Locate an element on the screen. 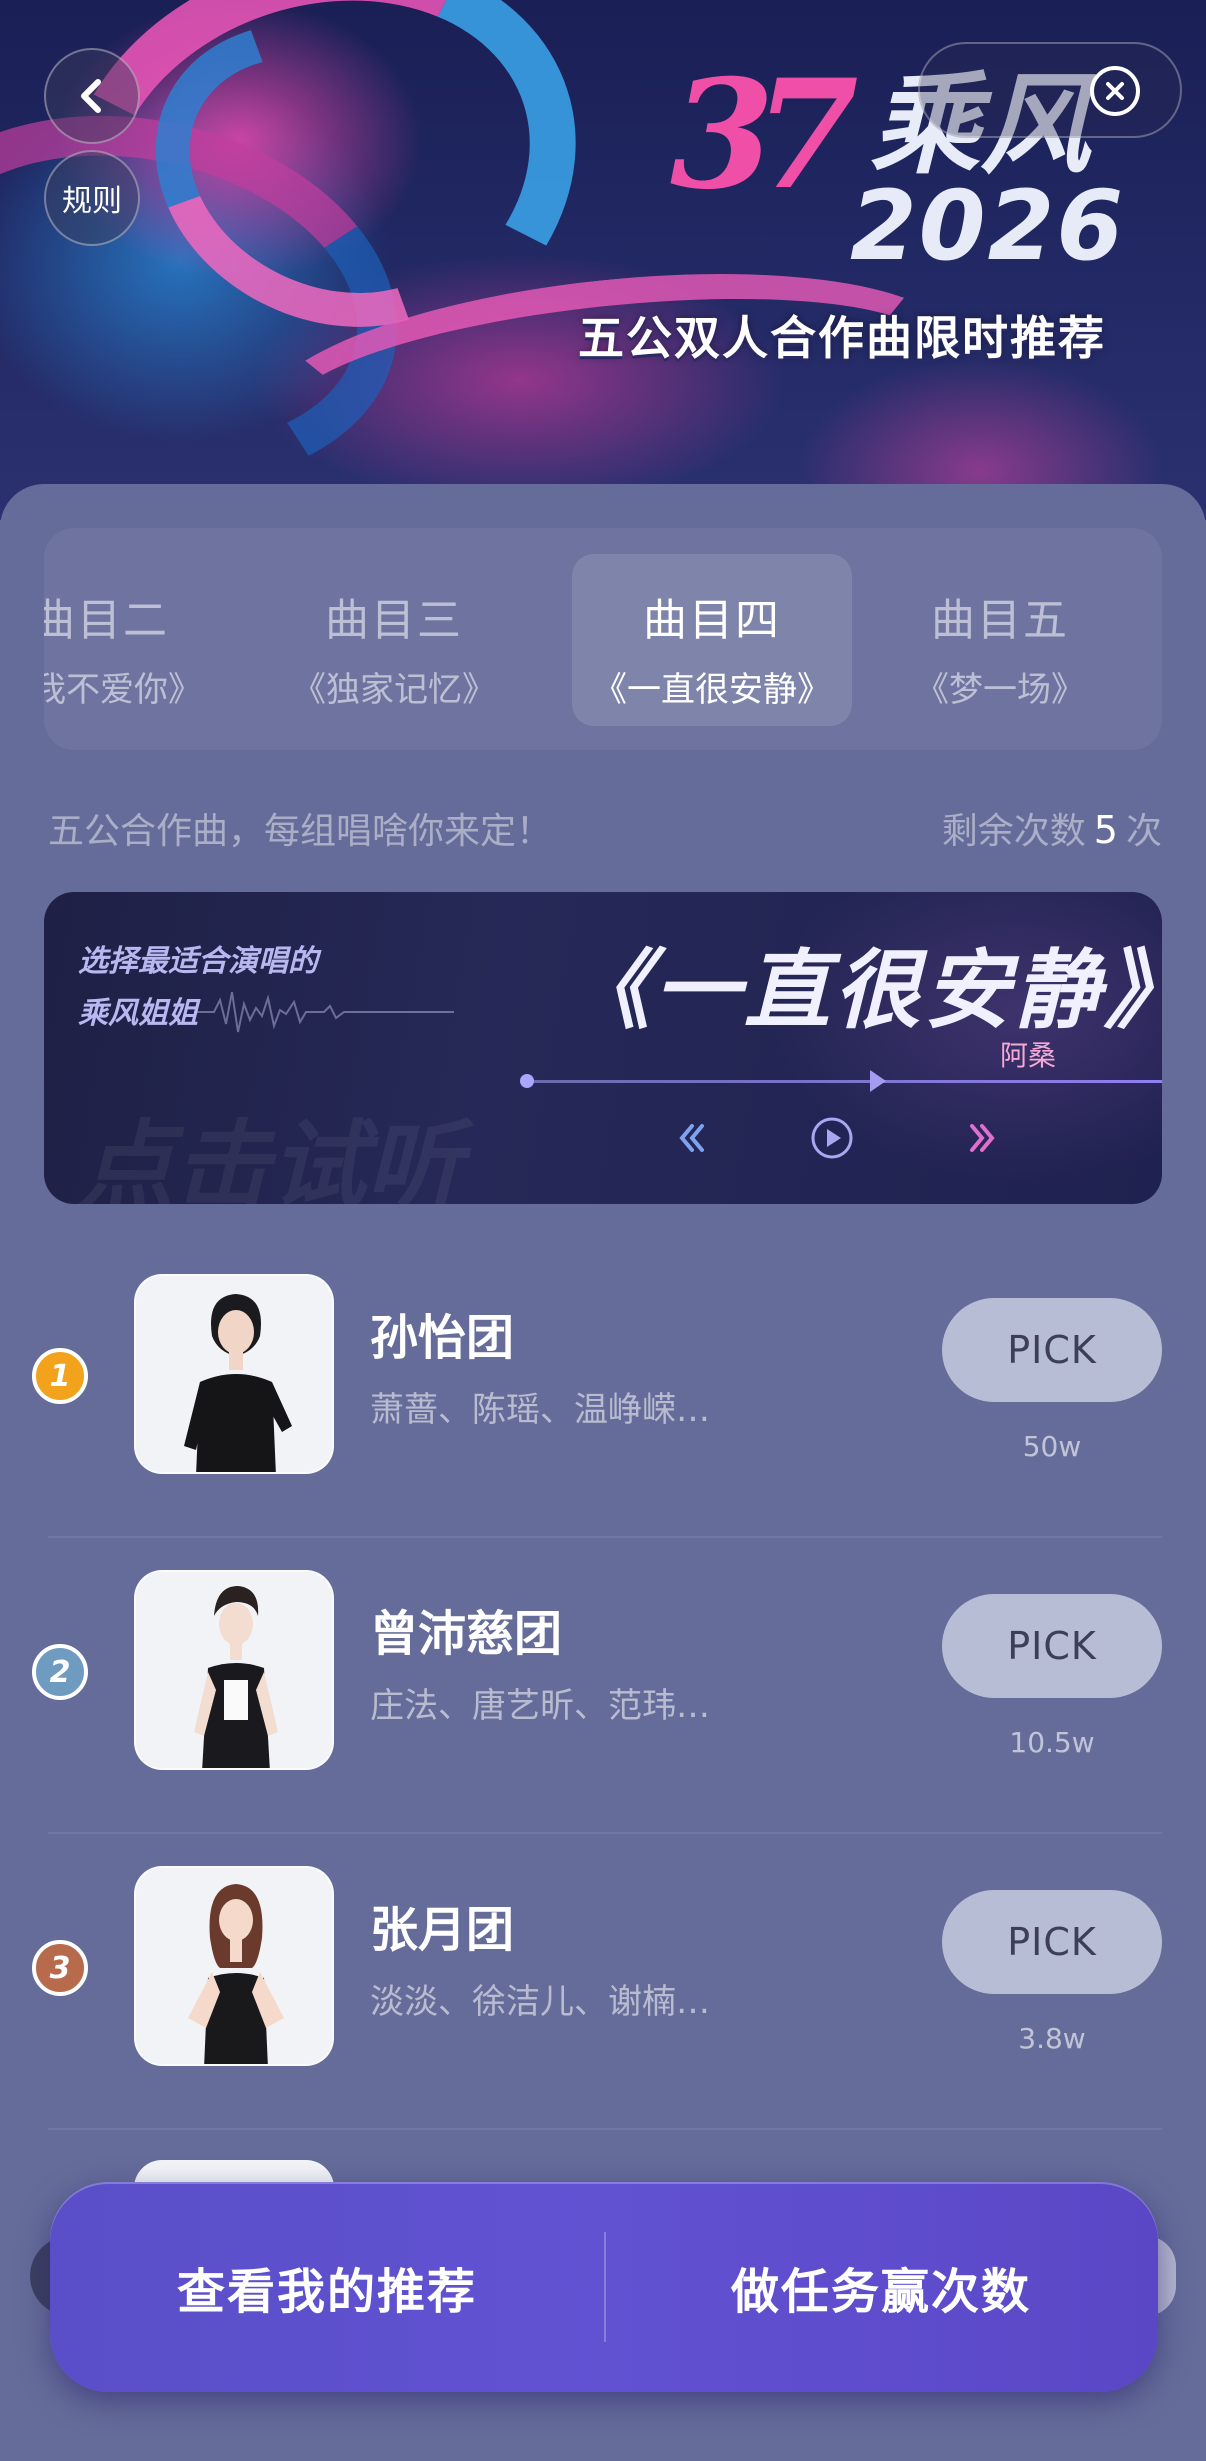  rules-button: 规则 is located at coordinates (92, 198).